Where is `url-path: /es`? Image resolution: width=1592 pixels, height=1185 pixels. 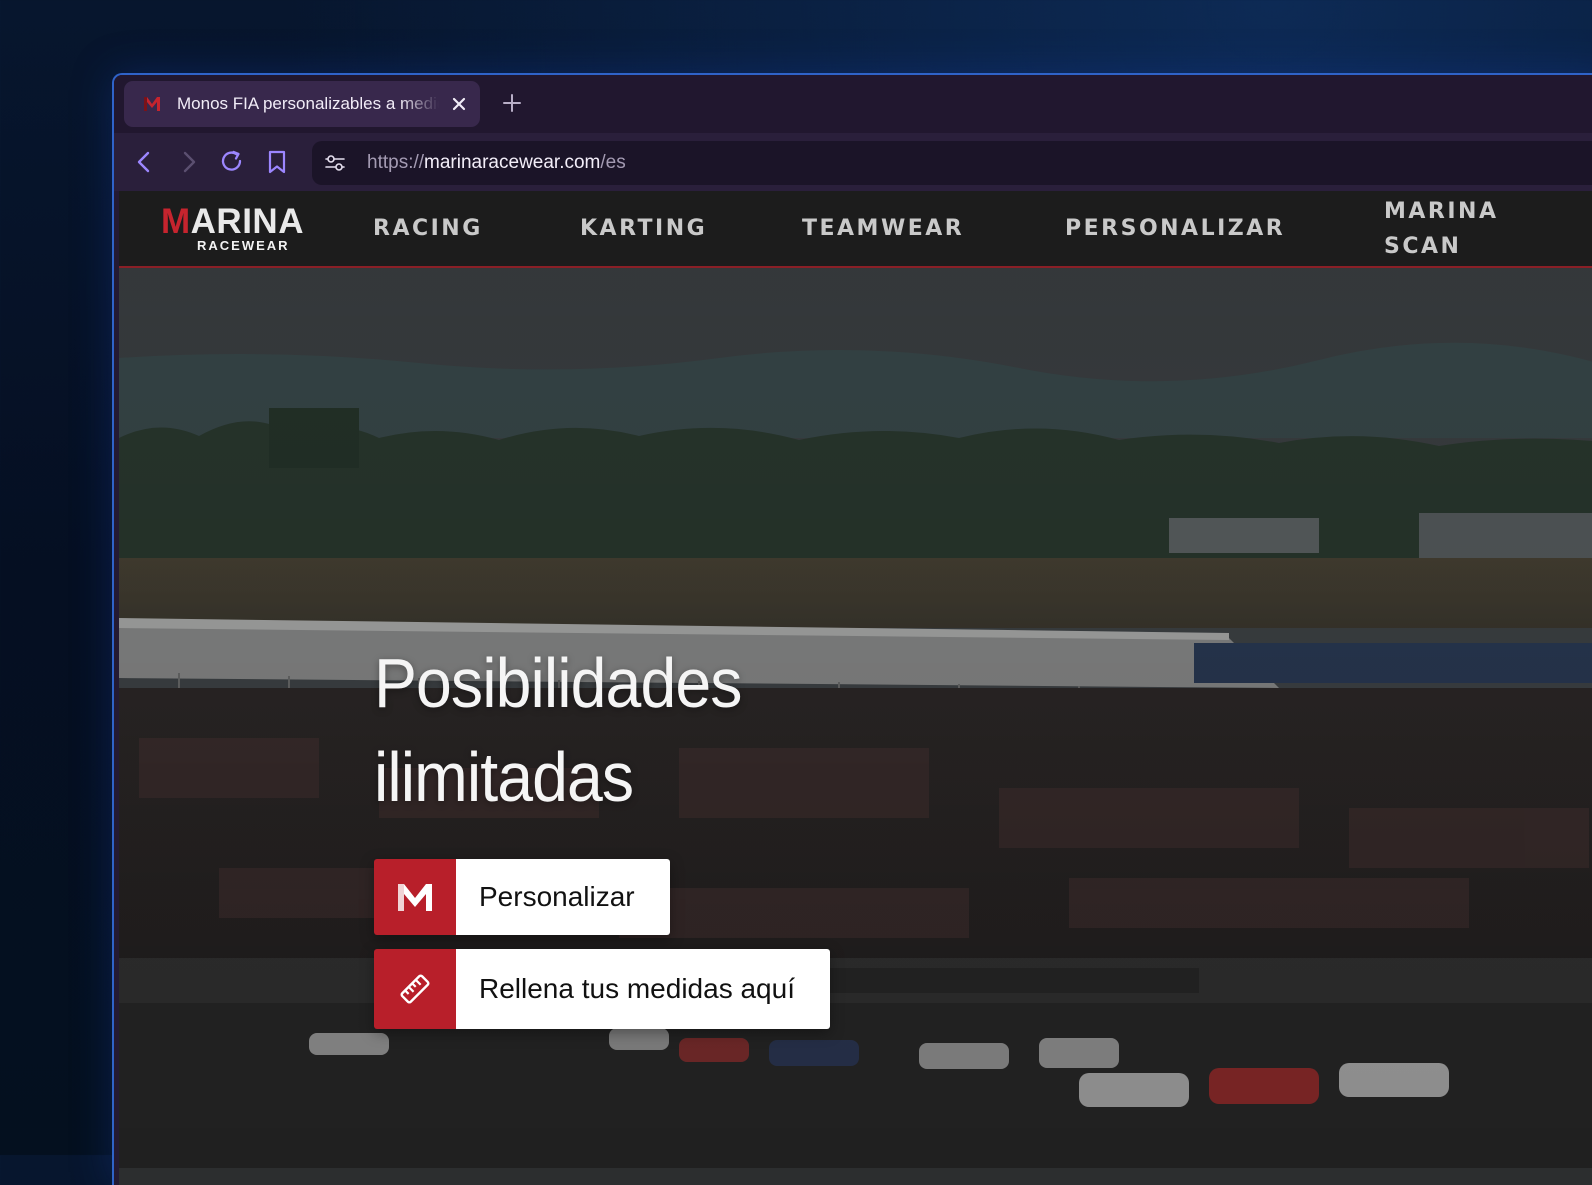
url-path: /es is located at coordinates (613, 162).